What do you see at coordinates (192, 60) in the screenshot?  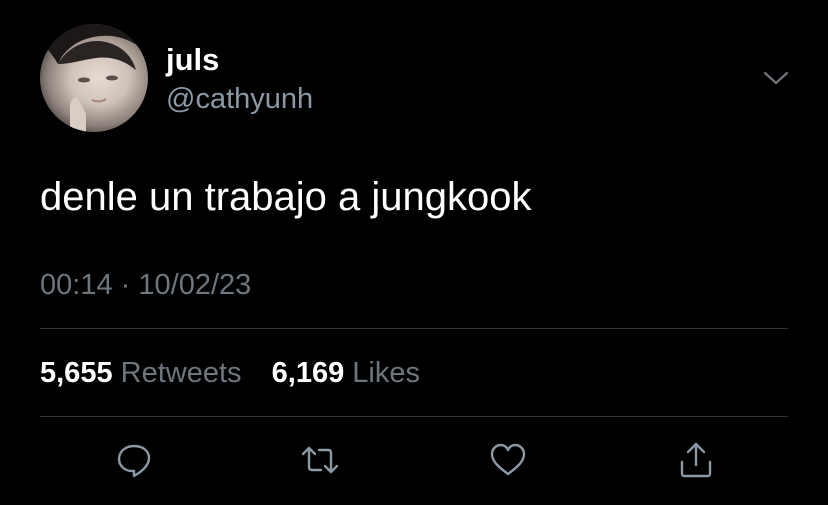 I see `display-name: juls` at bounding box center [192, 60].